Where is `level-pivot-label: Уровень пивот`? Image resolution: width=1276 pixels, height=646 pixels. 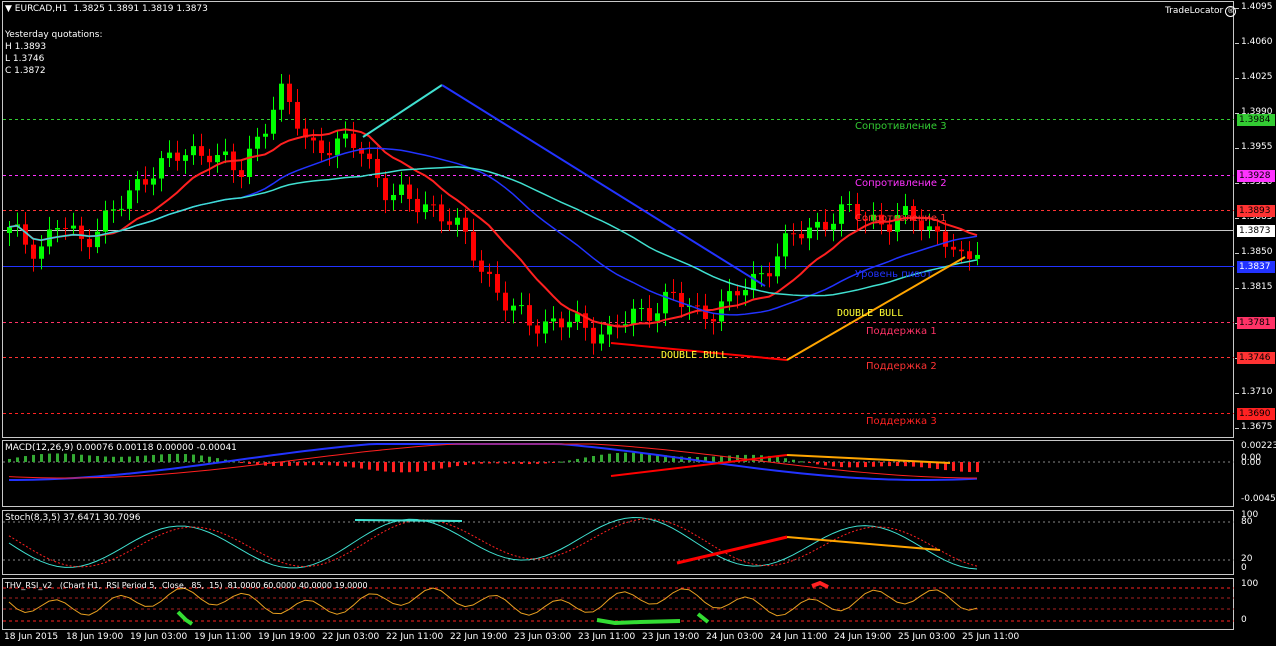 level-pivot-label: Уровень пивот is located at coordinates (894, 274).